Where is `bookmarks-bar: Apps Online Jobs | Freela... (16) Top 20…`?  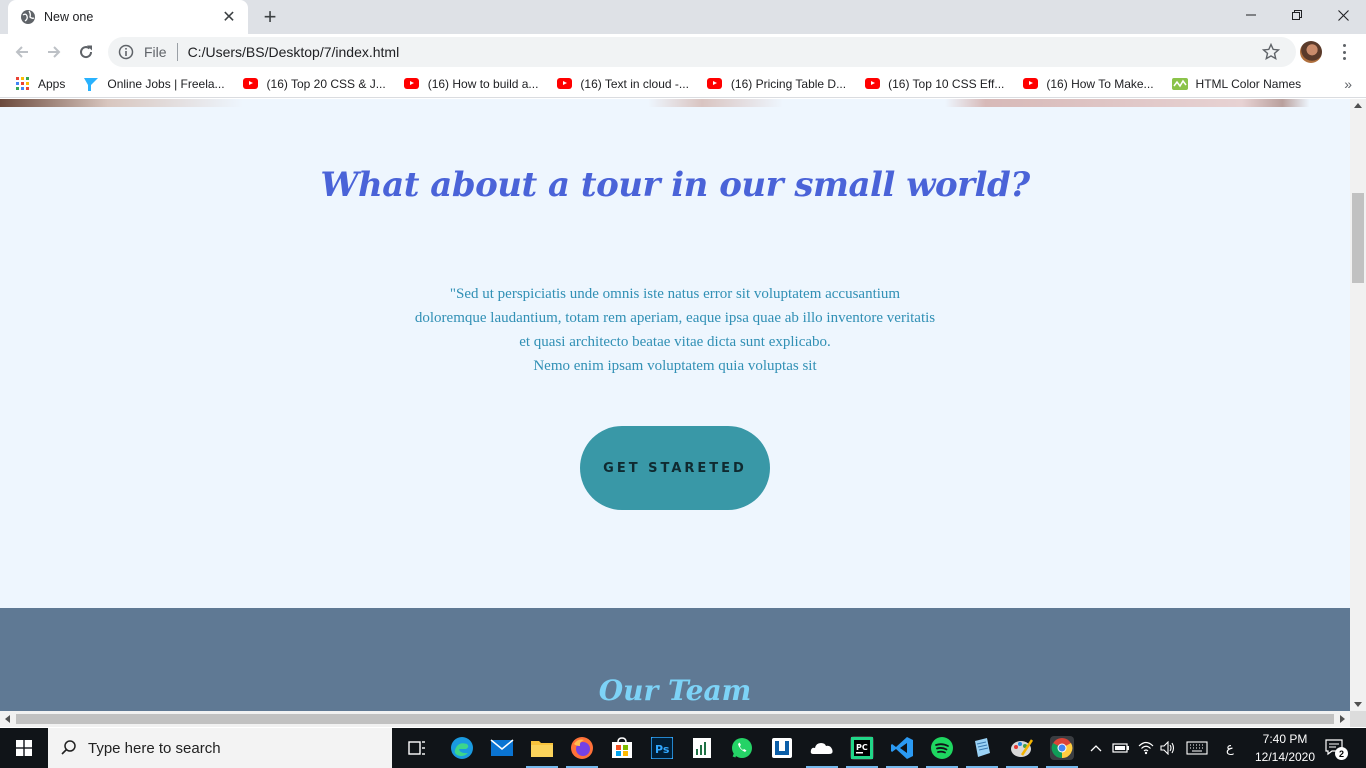
bookmarks-bar: Apps Online Jobs | Freela... (16) Top 20… is located at coordinates (683, 84).